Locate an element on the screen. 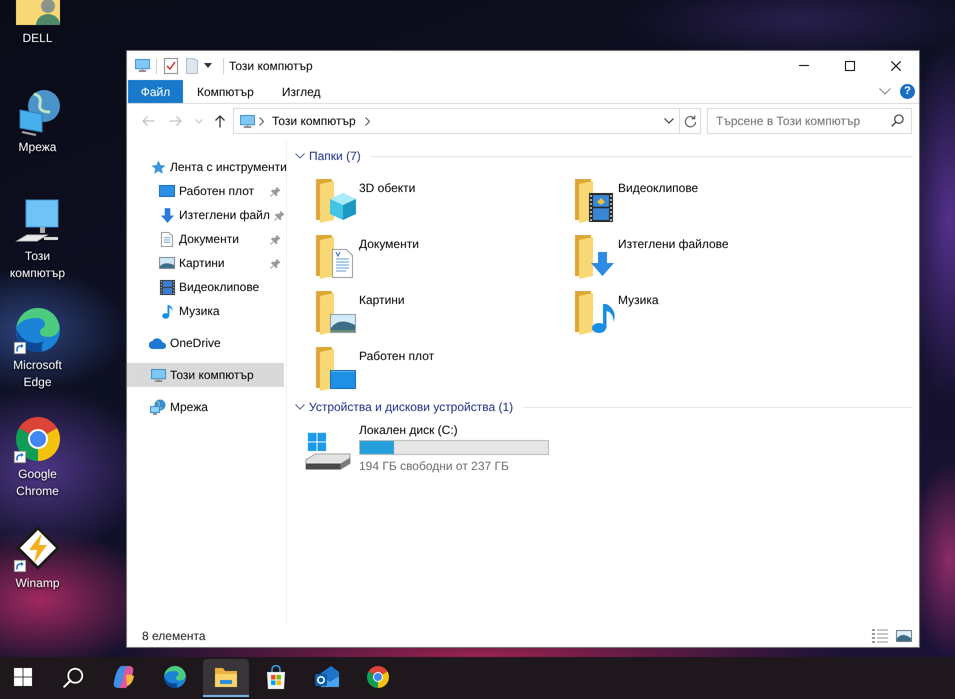 This screenshot has height=699, width=955. caret-down-icon is located at coordinates (208, 65).